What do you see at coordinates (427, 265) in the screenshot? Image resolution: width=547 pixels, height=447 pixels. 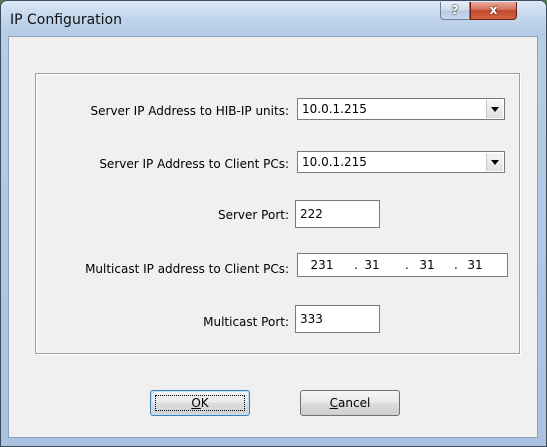 I see `ip-octet-3: 31` at bounding box center [427, 265].